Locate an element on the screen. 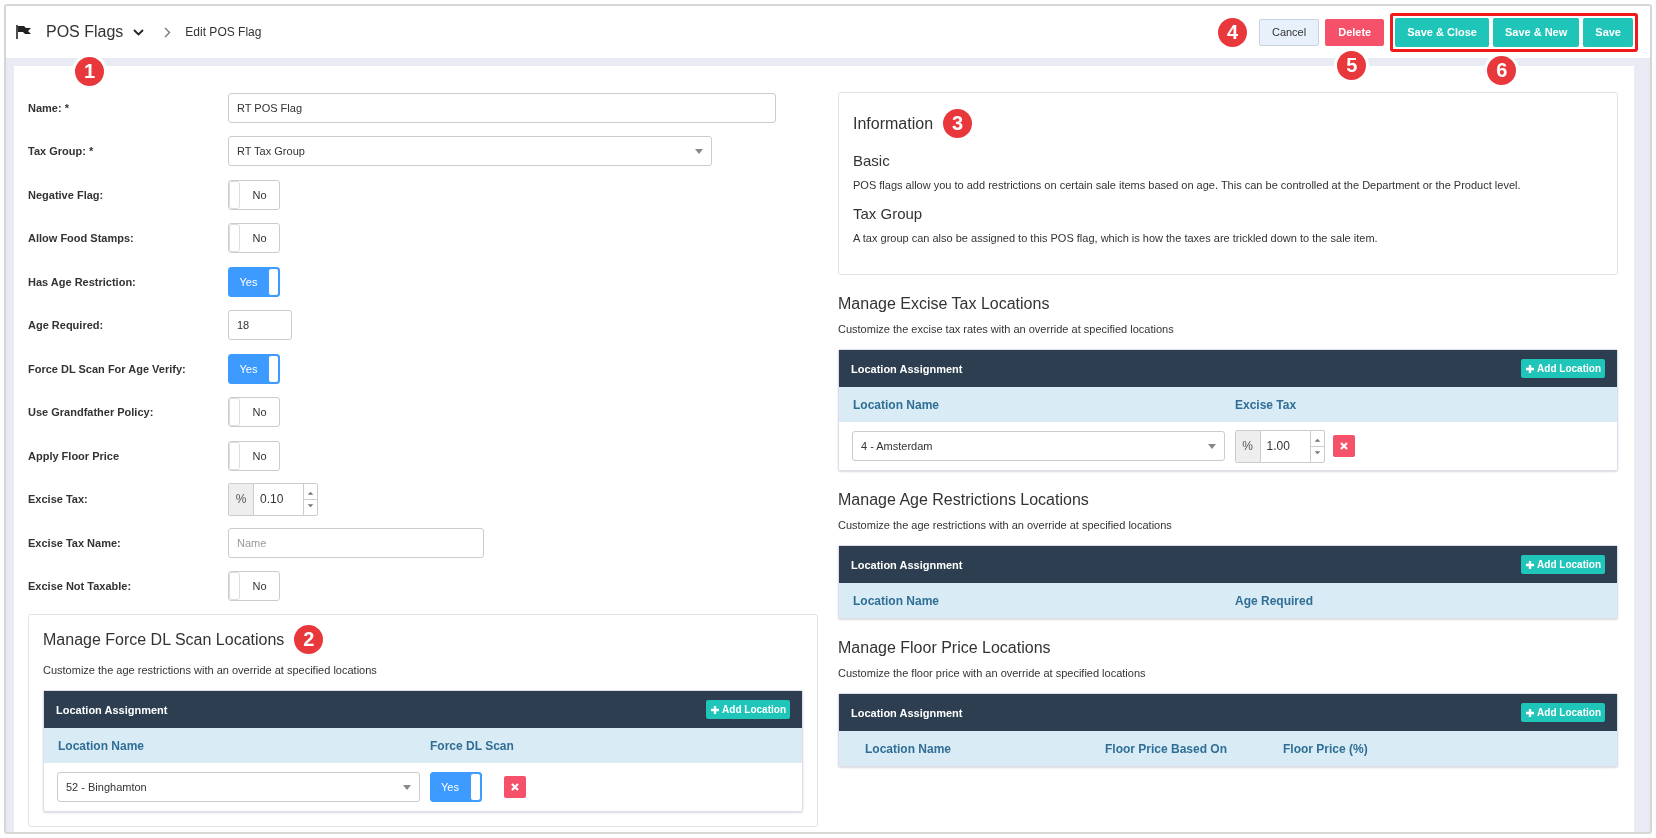 This screenshot has height=838, width=1656. step-marker: 3 is located at coordinates (958, 123).